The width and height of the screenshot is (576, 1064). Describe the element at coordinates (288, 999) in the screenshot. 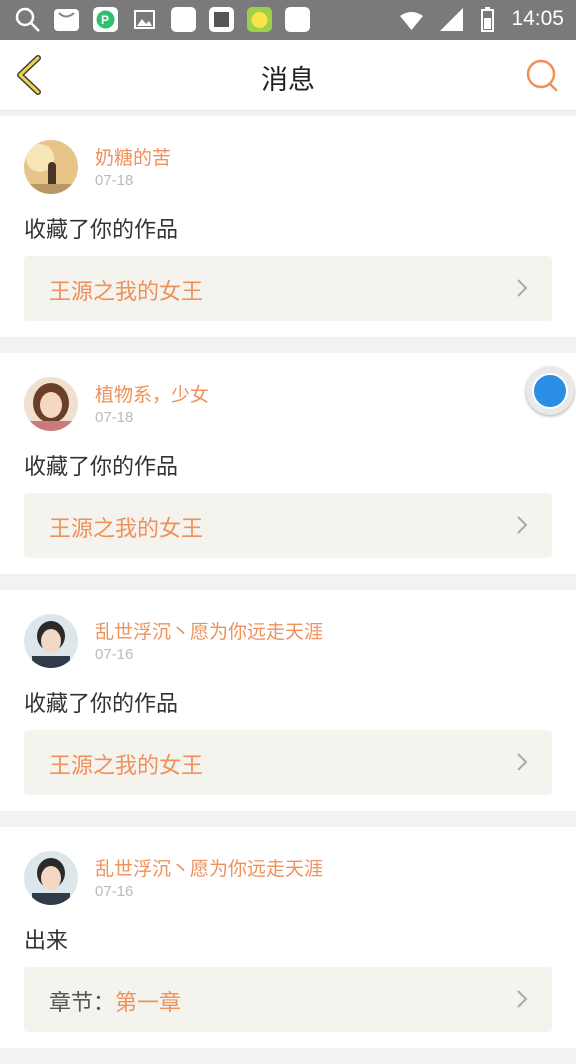

I see `chapter-link: 章节：第一章` at that location.